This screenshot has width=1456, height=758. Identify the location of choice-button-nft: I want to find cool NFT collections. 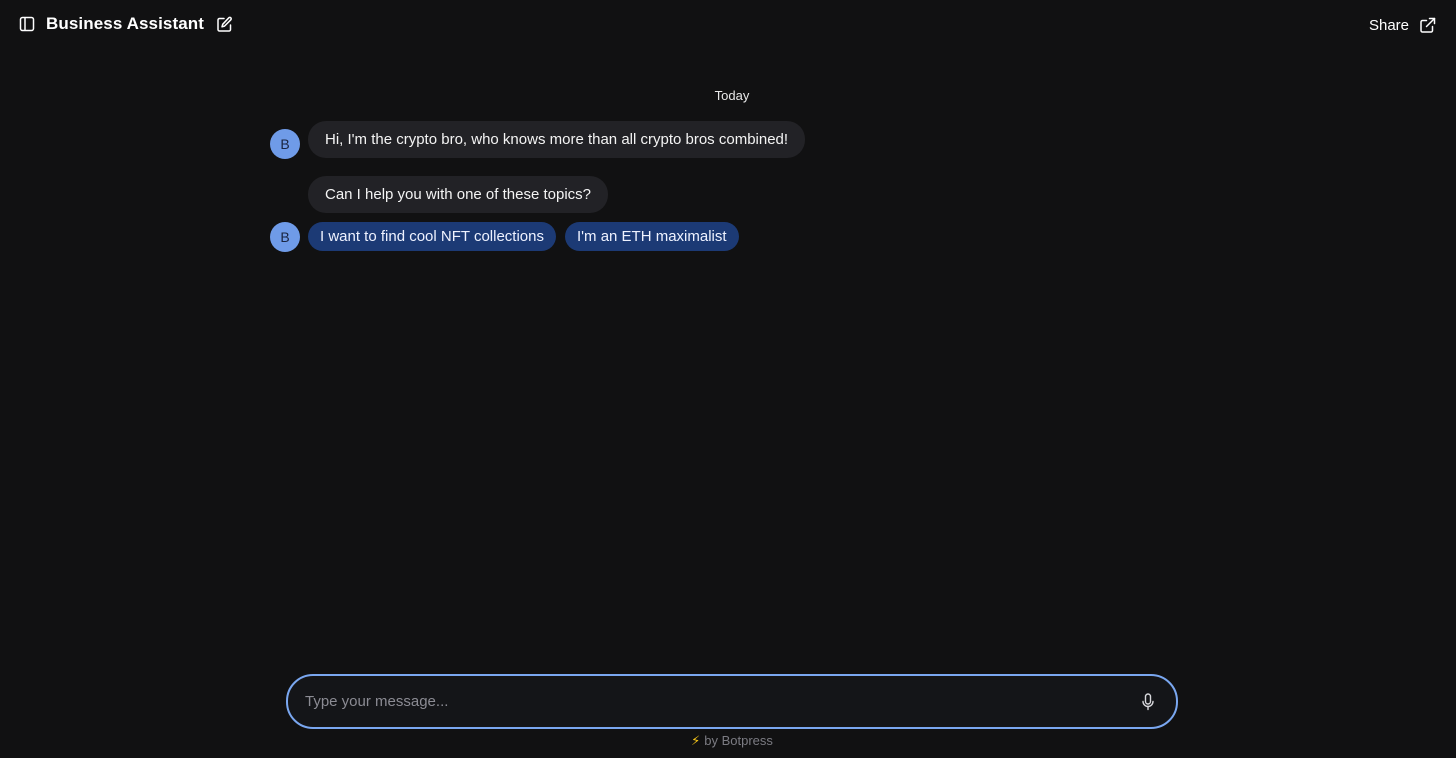
(432, 236).